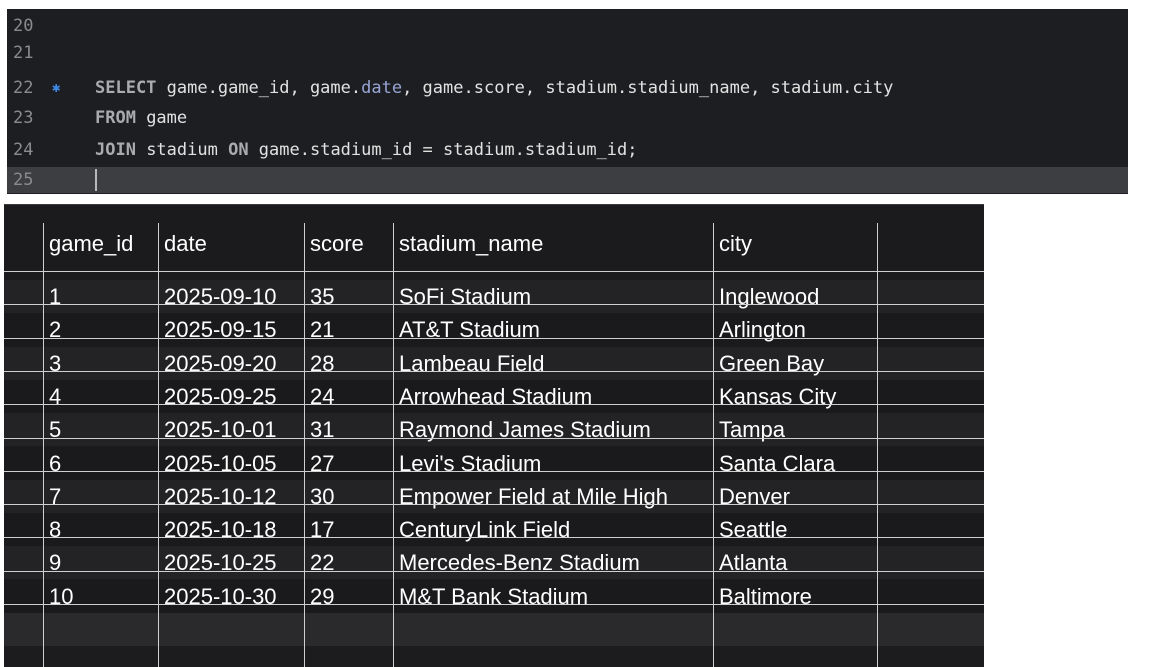  Describe the element at coordinates (349, 329) in the screenshot. I see `cell-score: 21` at that location.